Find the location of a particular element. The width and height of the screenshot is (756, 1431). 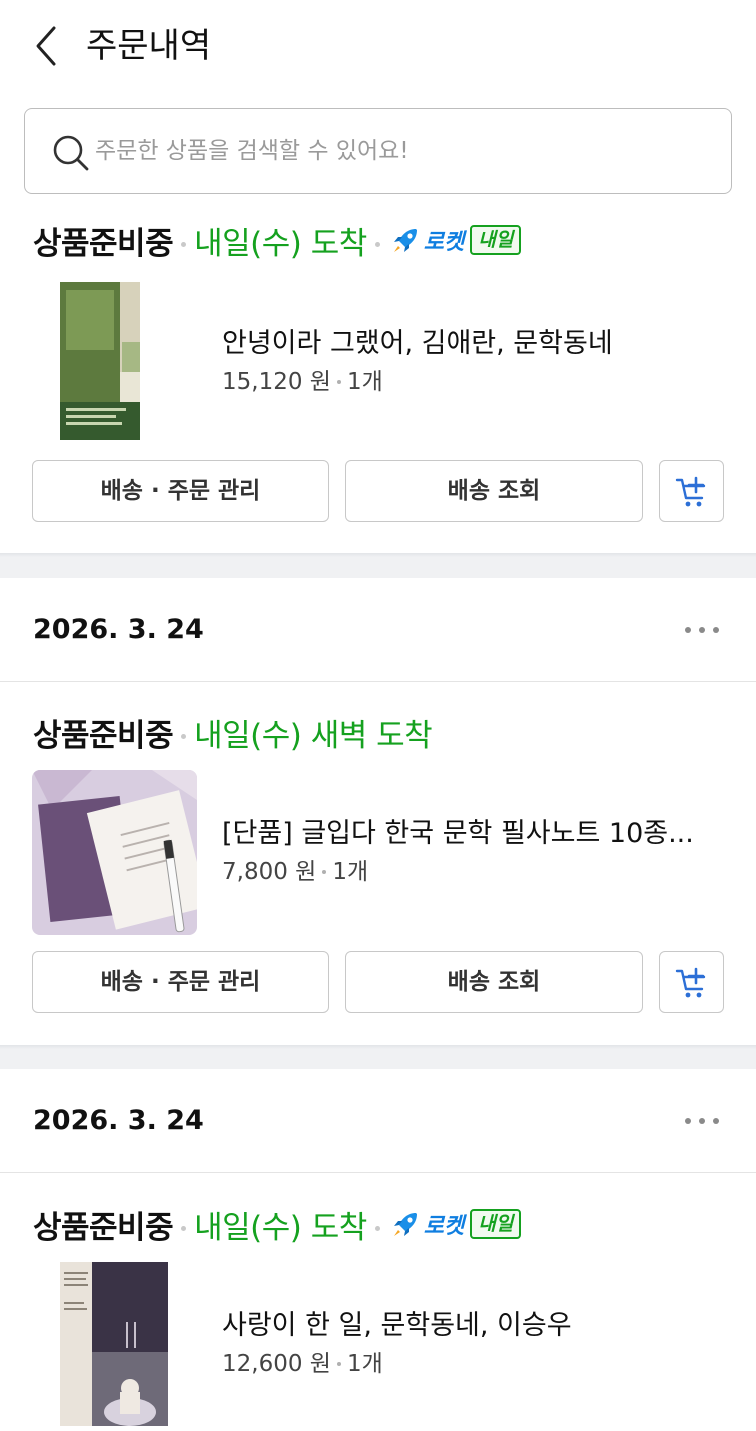

price-row: 7,800 원 1개 is located at coordinates (295, 872).